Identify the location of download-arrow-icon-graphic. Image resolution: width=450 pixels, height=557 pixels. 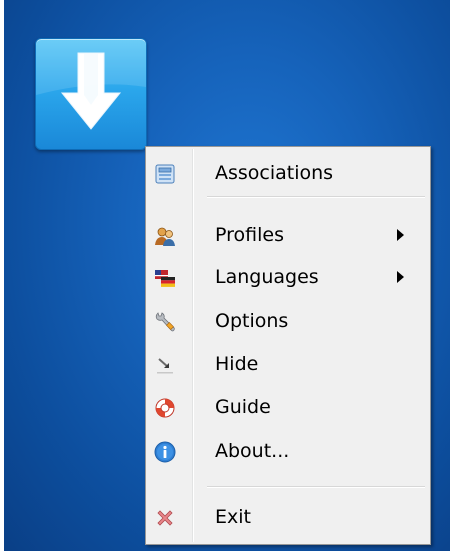
(91, 84).